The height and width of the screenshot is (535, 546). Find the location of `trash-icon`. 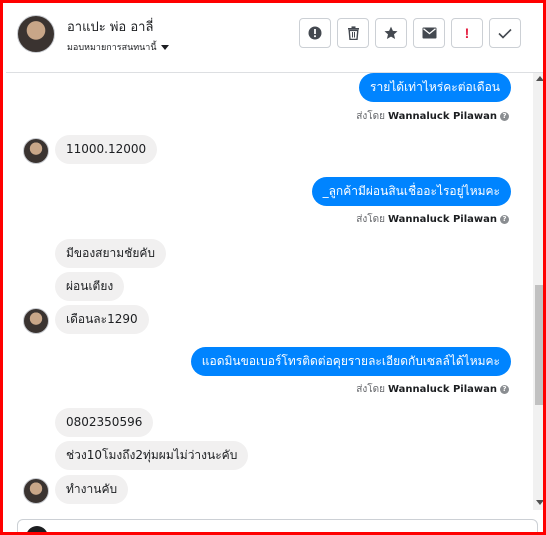

trash-icon is located at coordinates (353, 33).